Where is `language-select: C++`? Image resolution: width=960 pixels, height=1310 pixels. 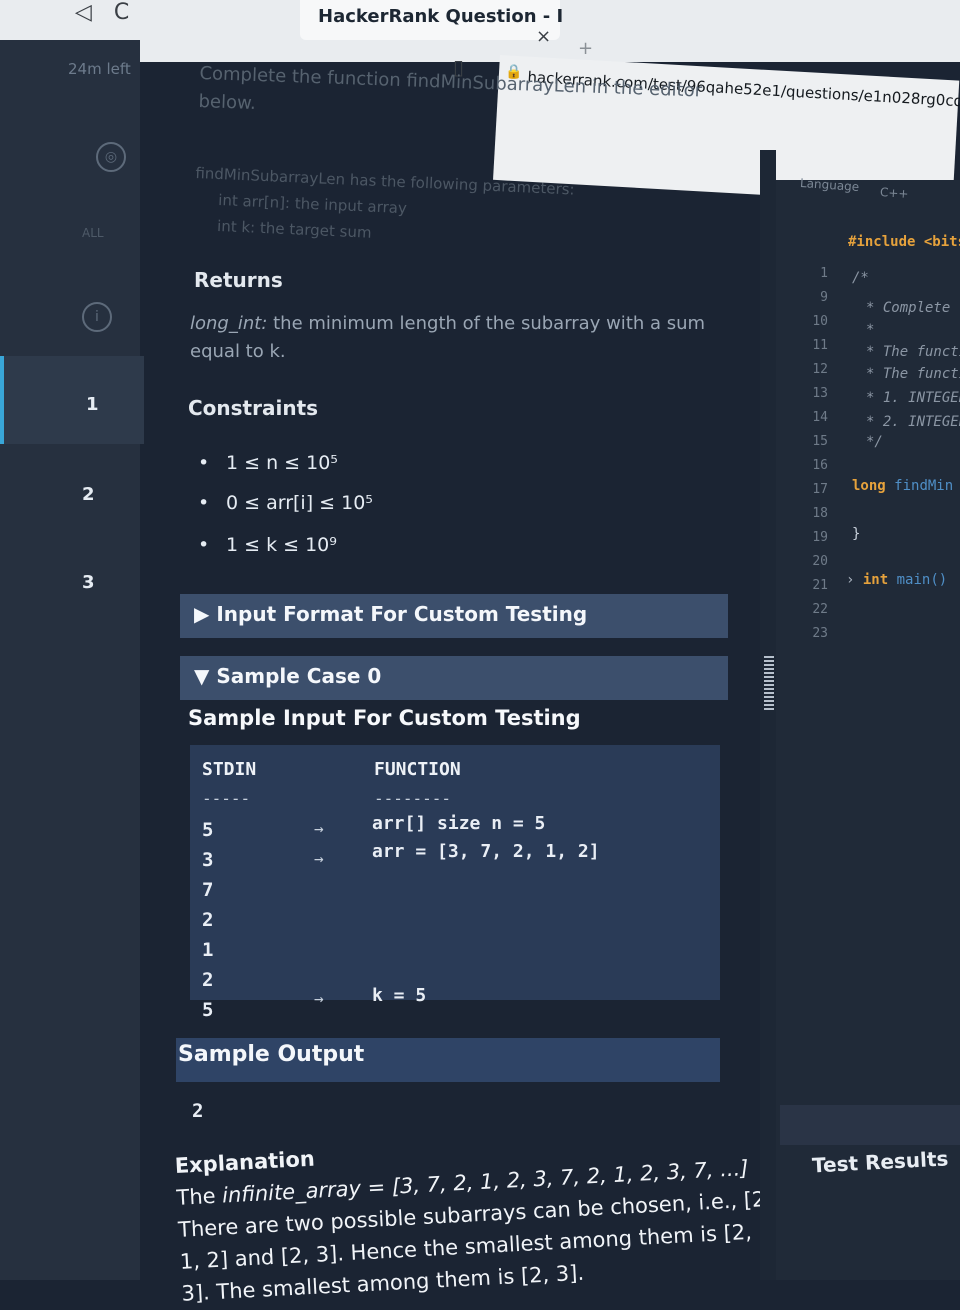
language-select: C++ is located at coordinates (894, 193).